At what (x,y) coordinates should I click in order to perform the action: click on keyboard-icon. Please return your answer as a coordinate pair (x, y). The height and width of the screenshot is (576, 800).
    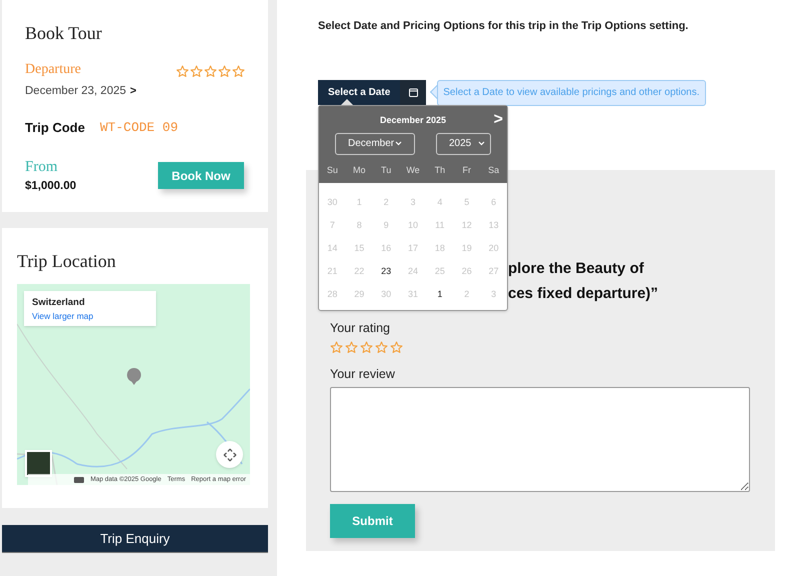
    Looking at the image, I should click on (79, 479).